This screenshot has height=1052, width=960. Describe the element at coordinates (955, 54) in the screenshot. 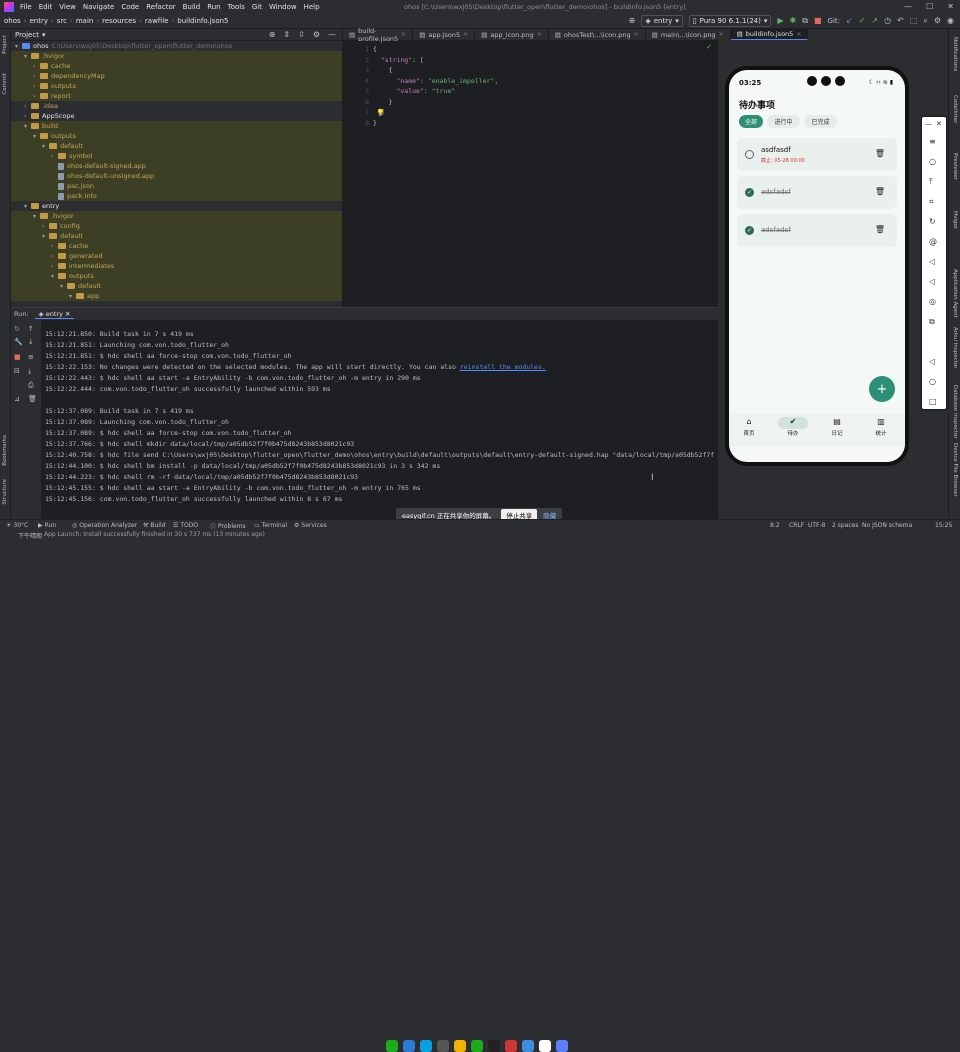

I see `right-tool-tab-notifications: Notifications` at that location.